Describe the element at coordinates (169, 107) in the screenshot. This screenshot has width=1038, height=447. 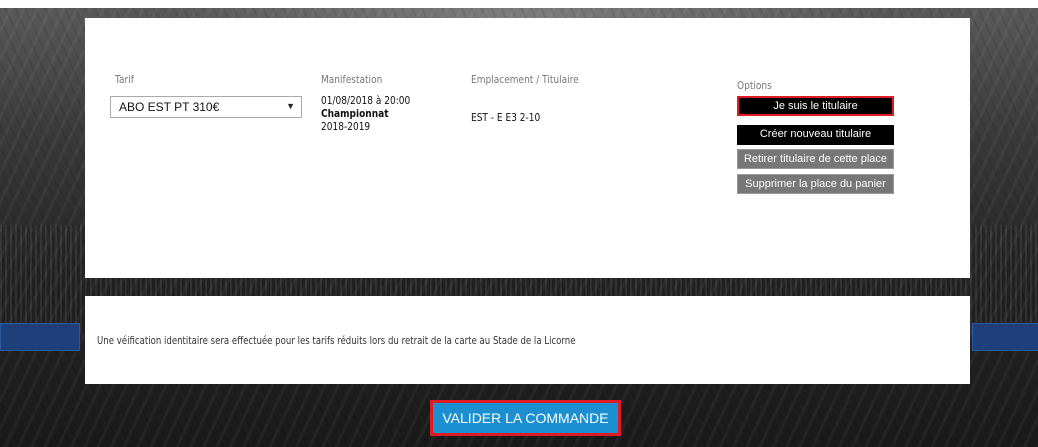
I see `tarif-select-value: ABO EST PT 310€` at that location.